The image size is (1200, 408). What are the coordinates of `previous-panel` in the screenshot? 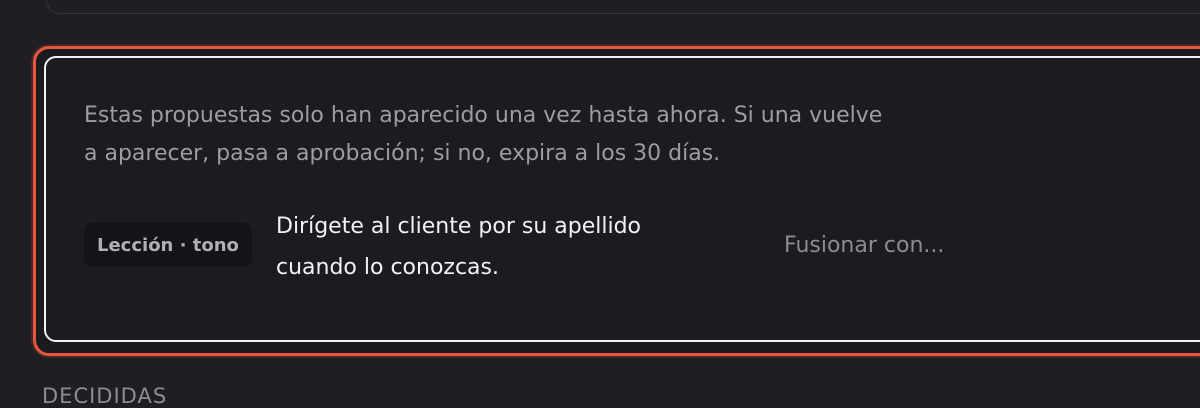 It's located at (623, 7).